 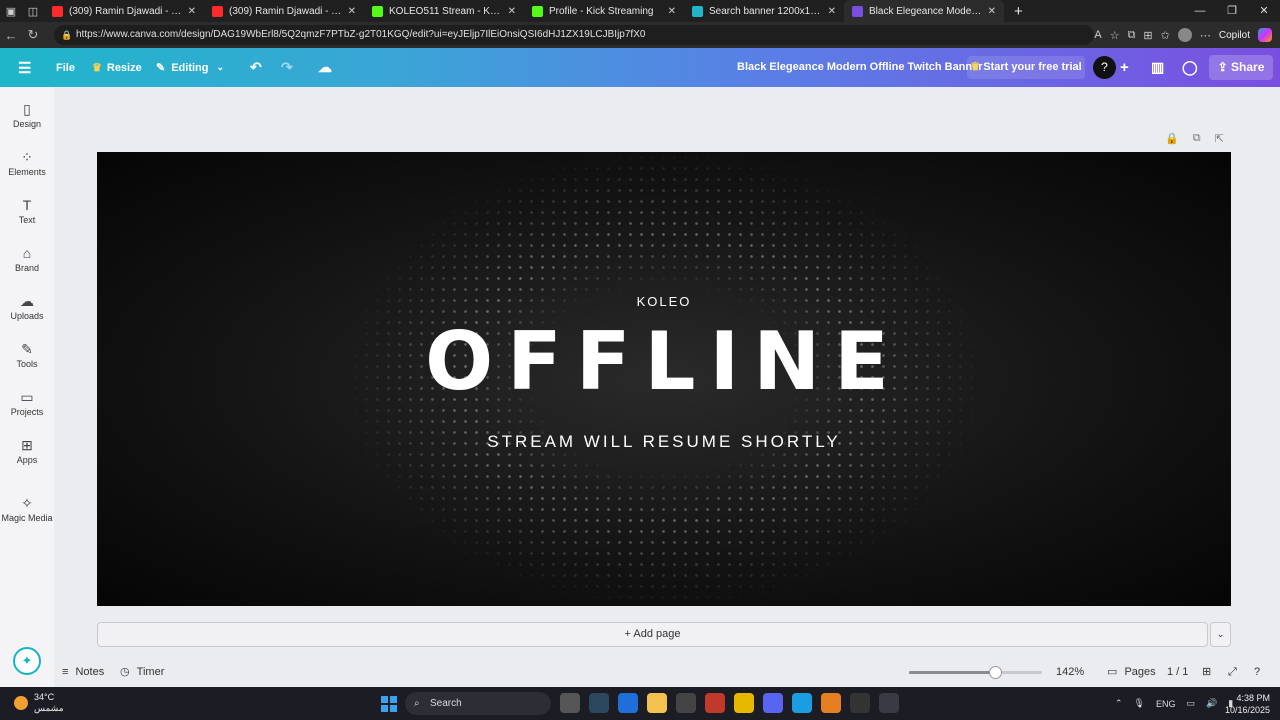 I want to click on weather-widget: 34°C مشمس, so click(x=39, y=703).